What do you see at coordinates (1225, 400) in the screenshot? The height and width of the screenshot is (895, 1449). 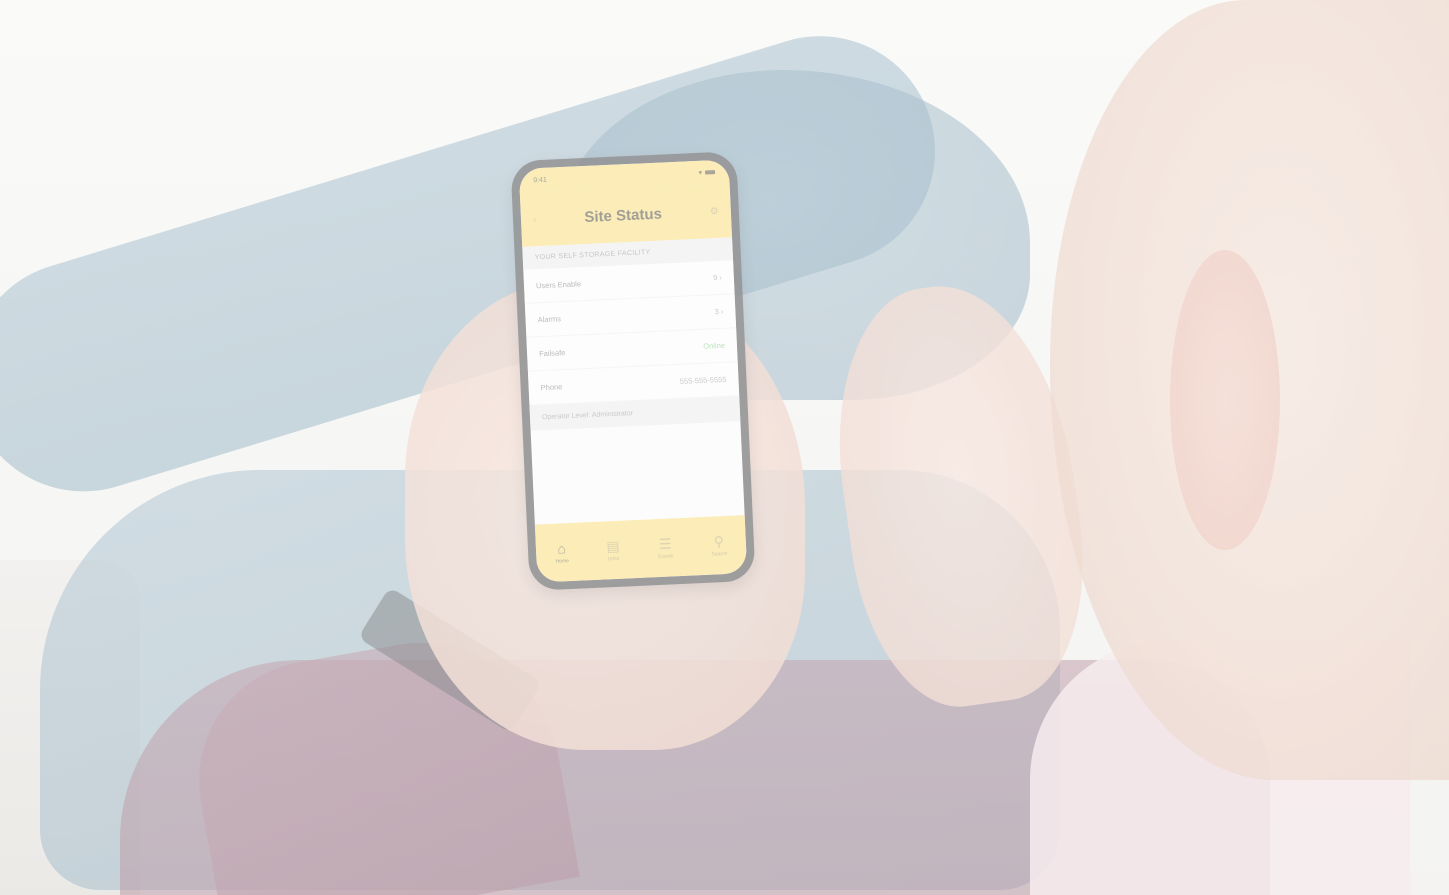 I see `ear` at bounding box center [1225, 400].